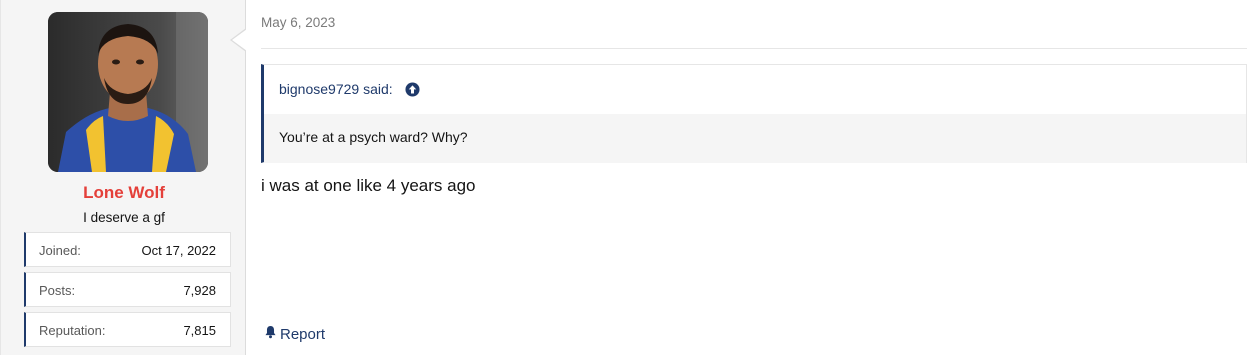 This screenshot has width=1247, height=355. What do you see at coordinates (298, 22) in the screenshot?
I see `post-date: May 6, 2023` at bounding box center [298, 22].